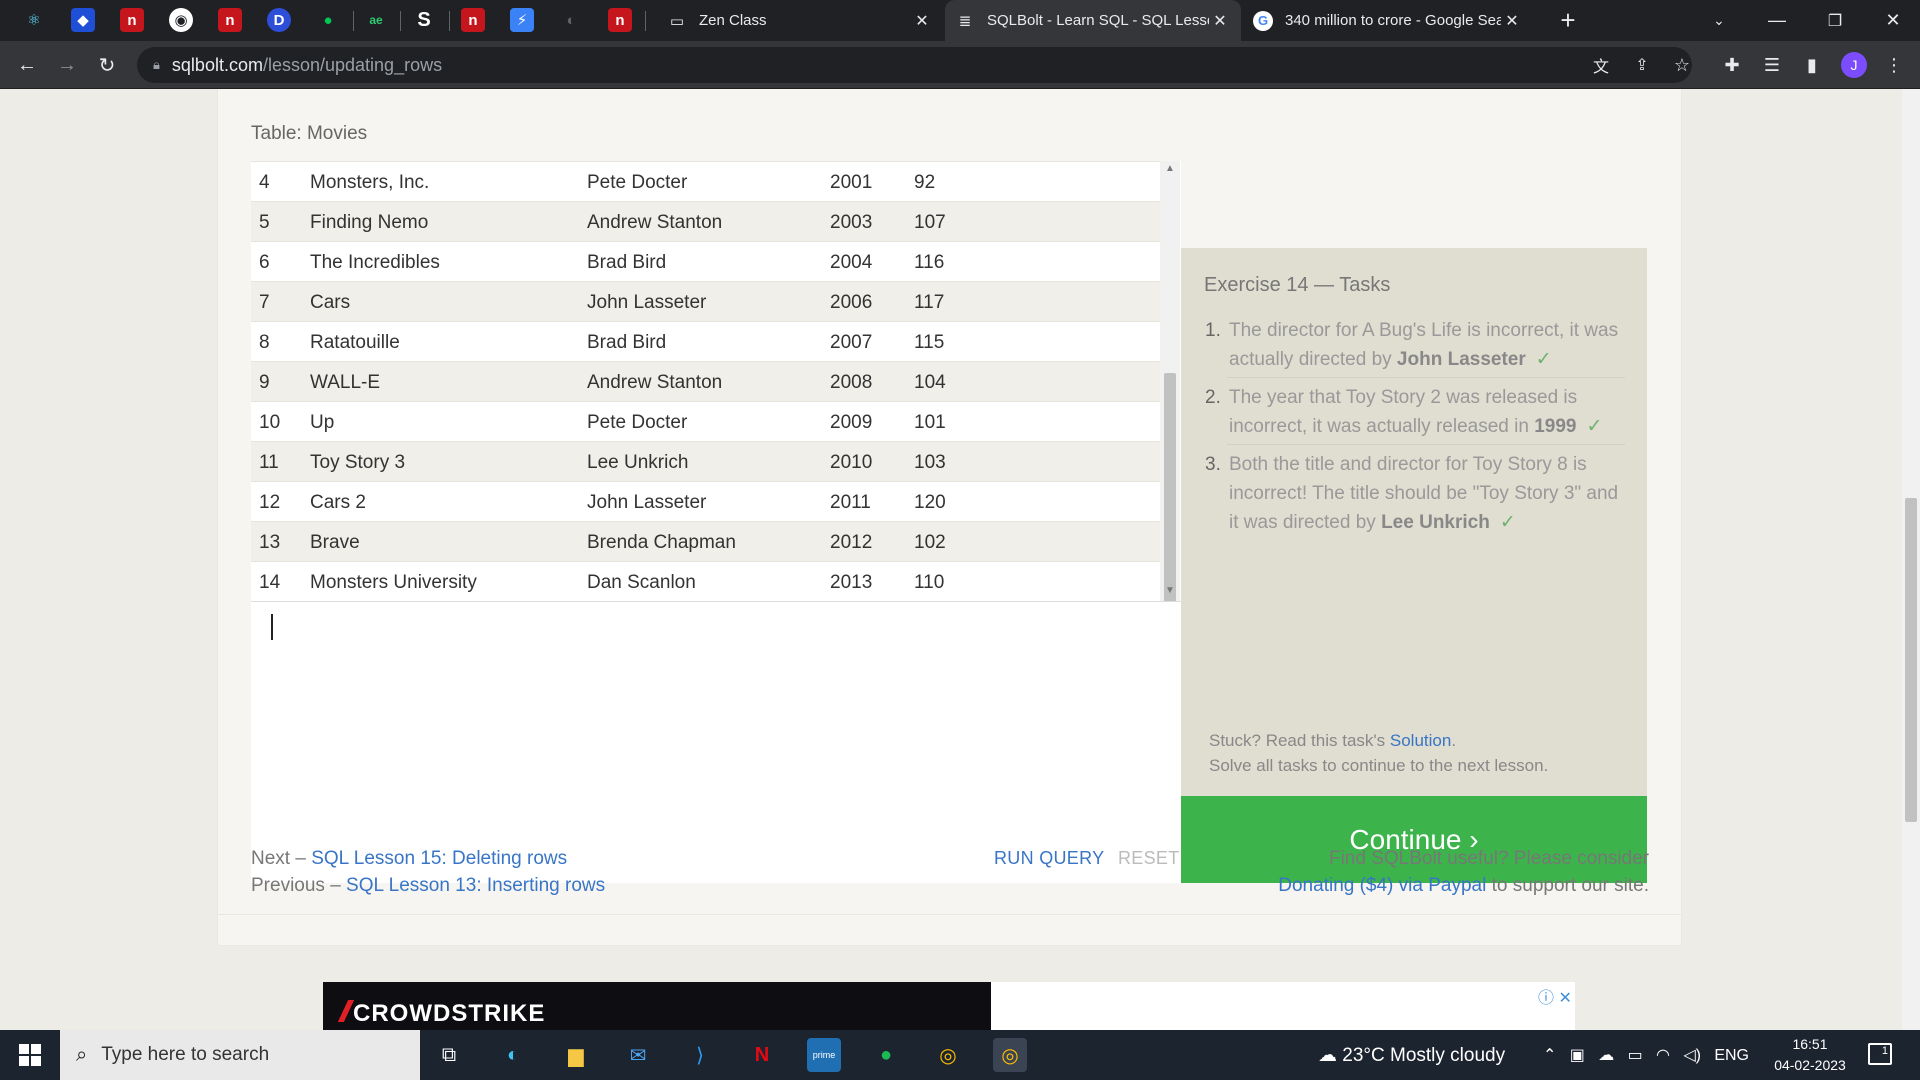 The image size is (1920, 1080). What do you see at coordinates (1892, 20) in the screenshot?
I see `close-window-icon: ✕` at bounding box center [1892, 20].